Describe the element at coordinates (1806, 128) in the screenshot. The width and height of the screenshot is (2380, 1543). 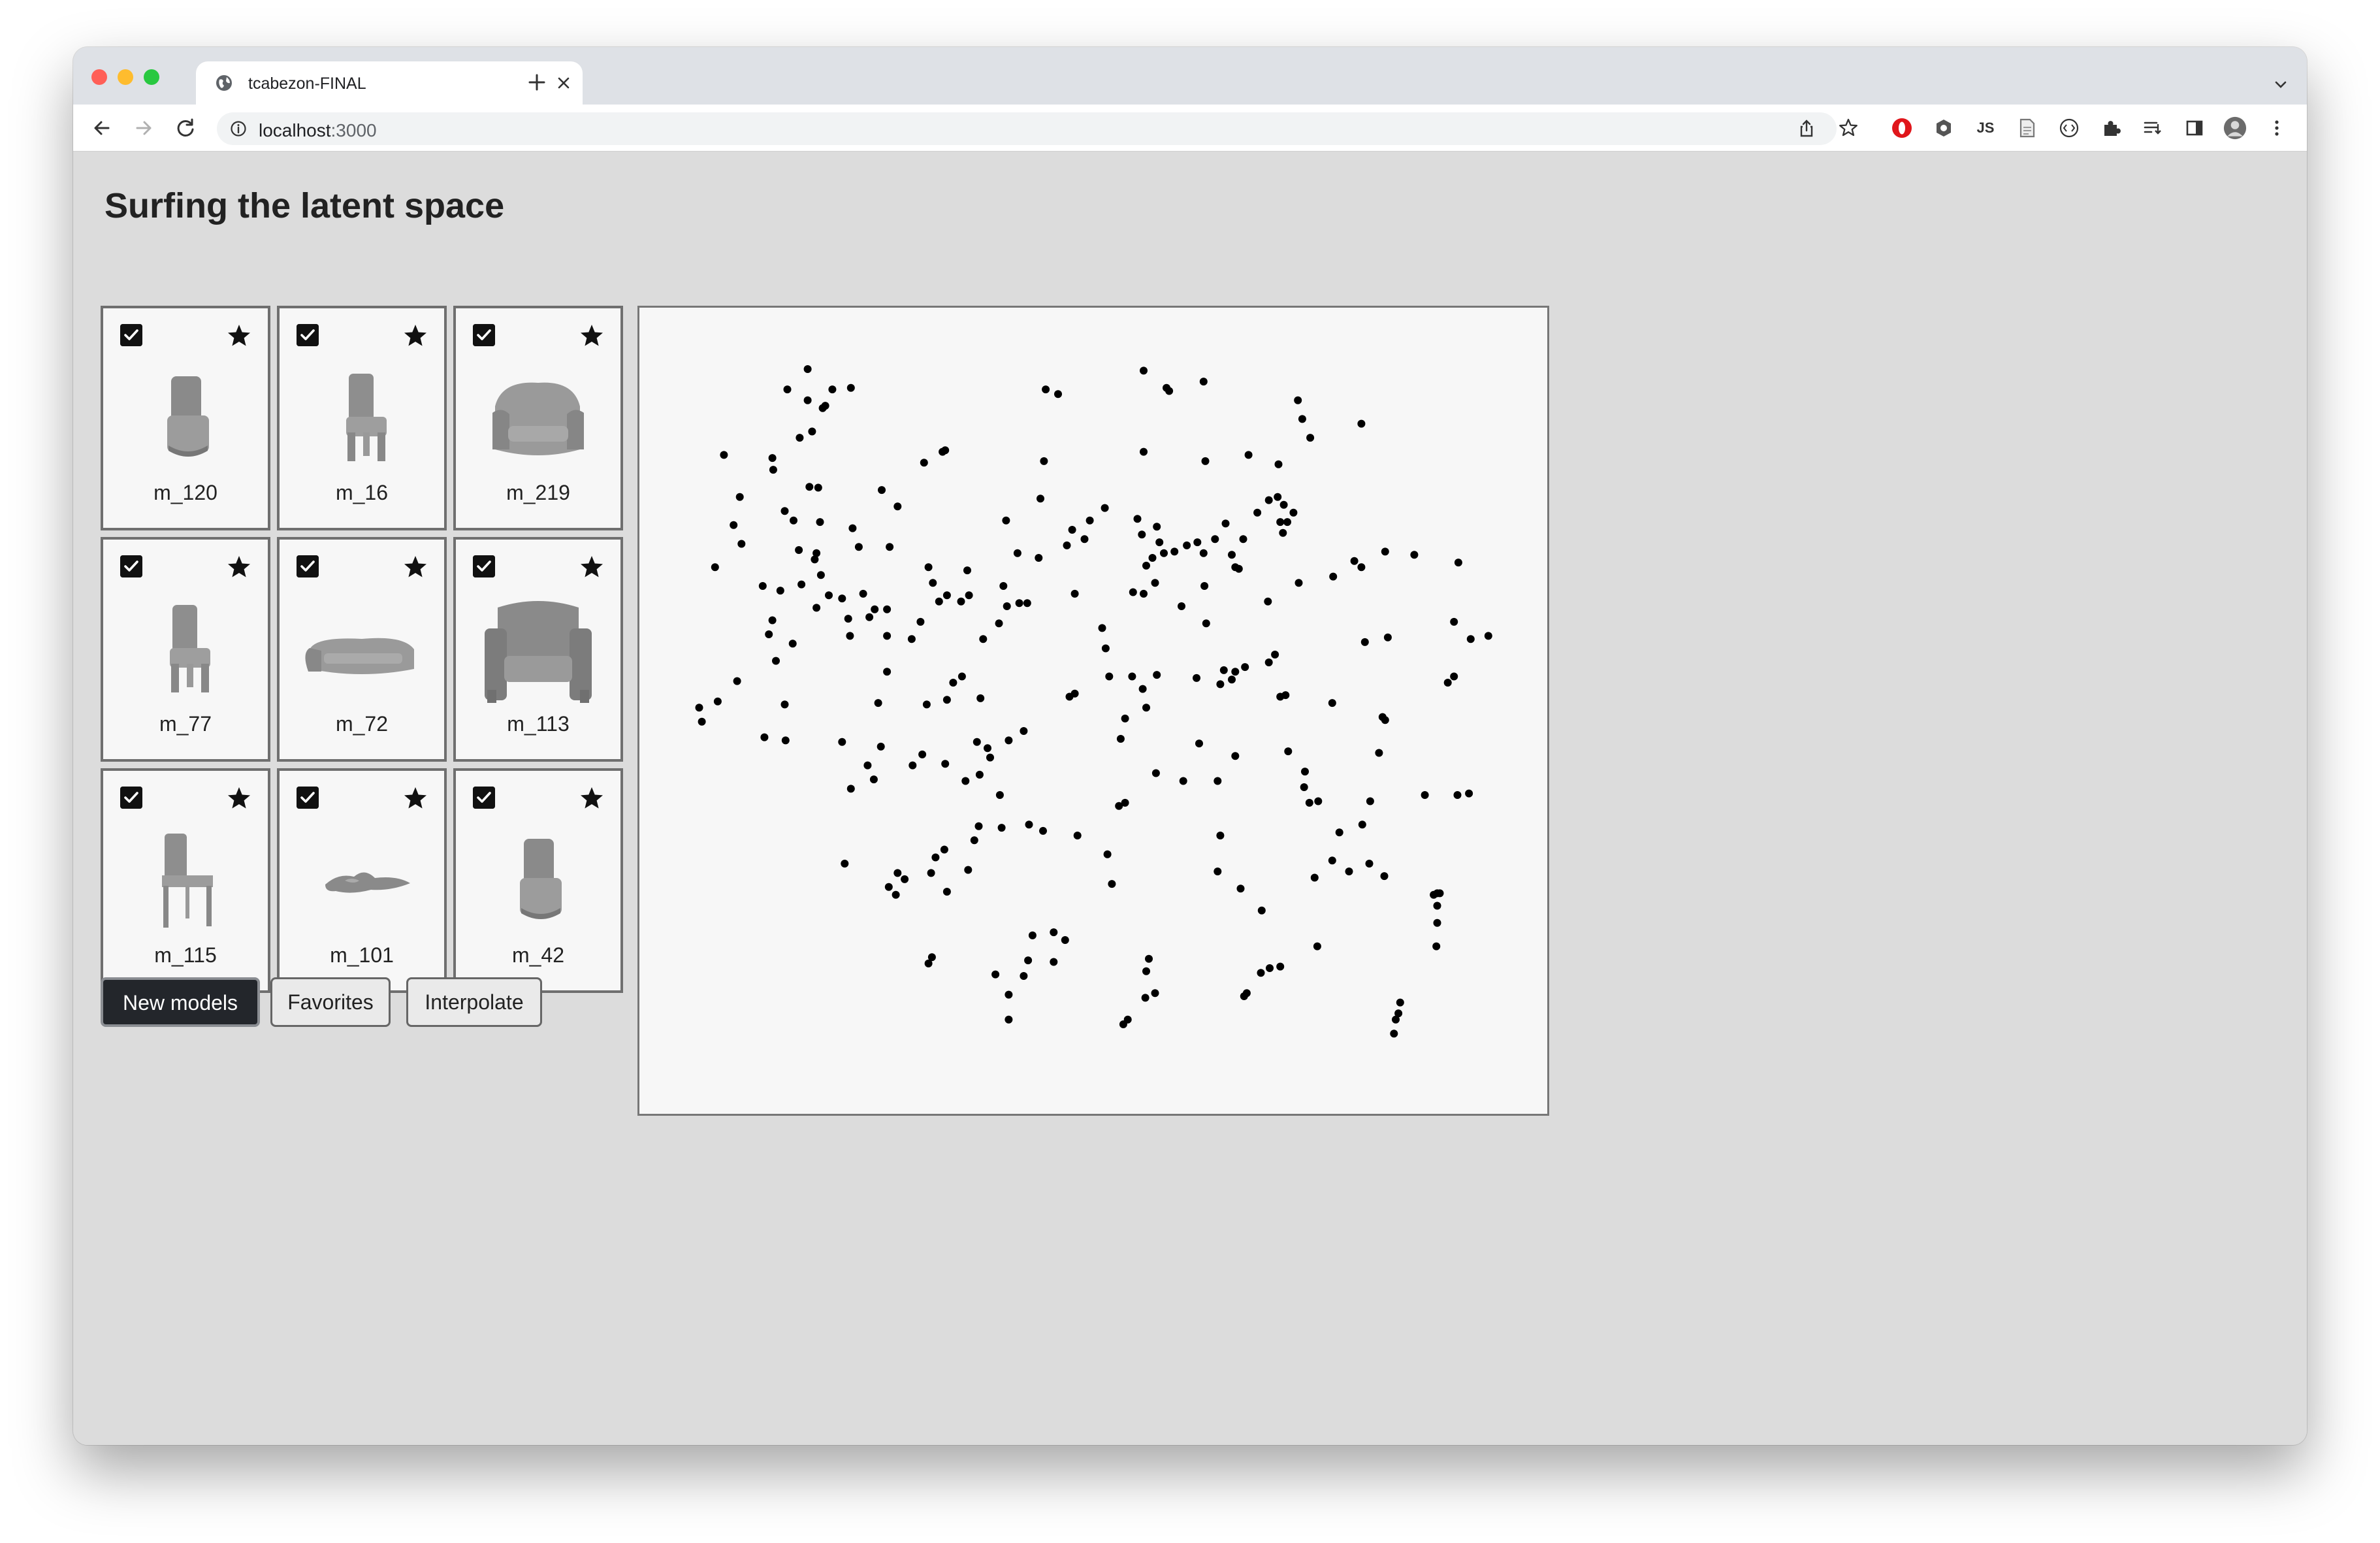
I see `share-icon` at that location.